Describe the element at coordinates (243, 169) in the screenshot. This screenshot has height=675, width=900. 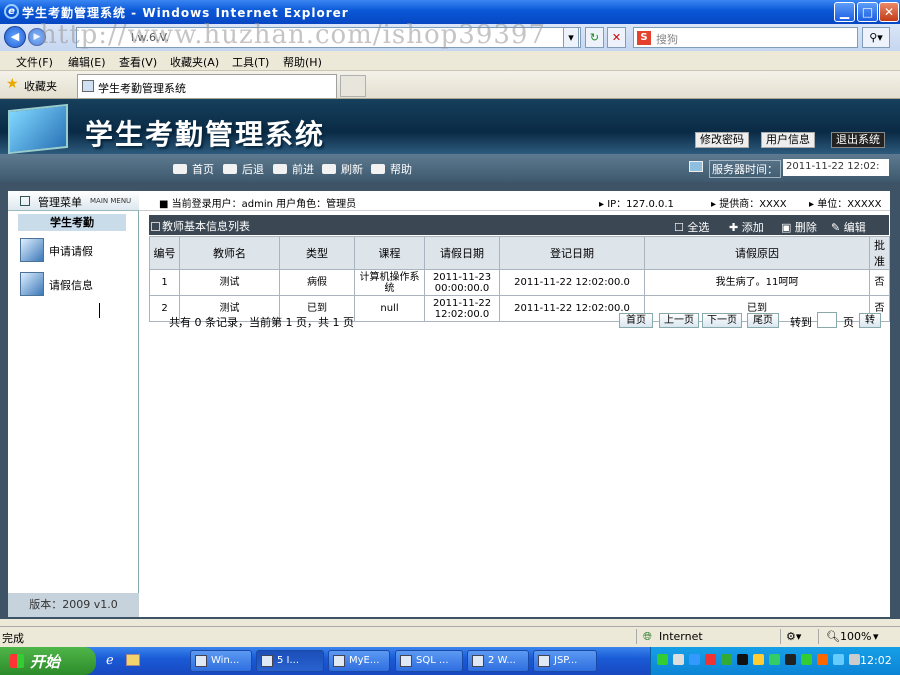
I see `nav-back: 后退` at that location.